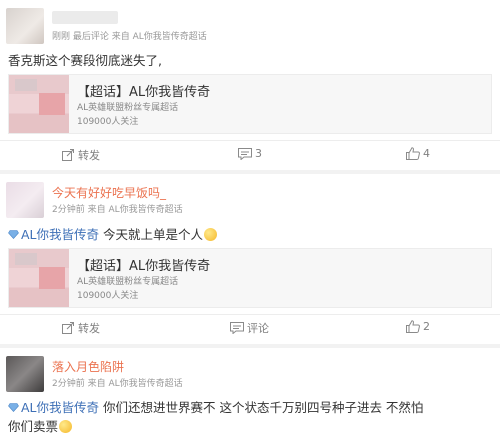 This screenshot has height=440, width=500. What do you see at coordinates (129, 37) in the screenshot?
I see `post-meta: 刚刚 最后评论 来自 AL你我皆传奇超话` at bounding box center [129, 37].